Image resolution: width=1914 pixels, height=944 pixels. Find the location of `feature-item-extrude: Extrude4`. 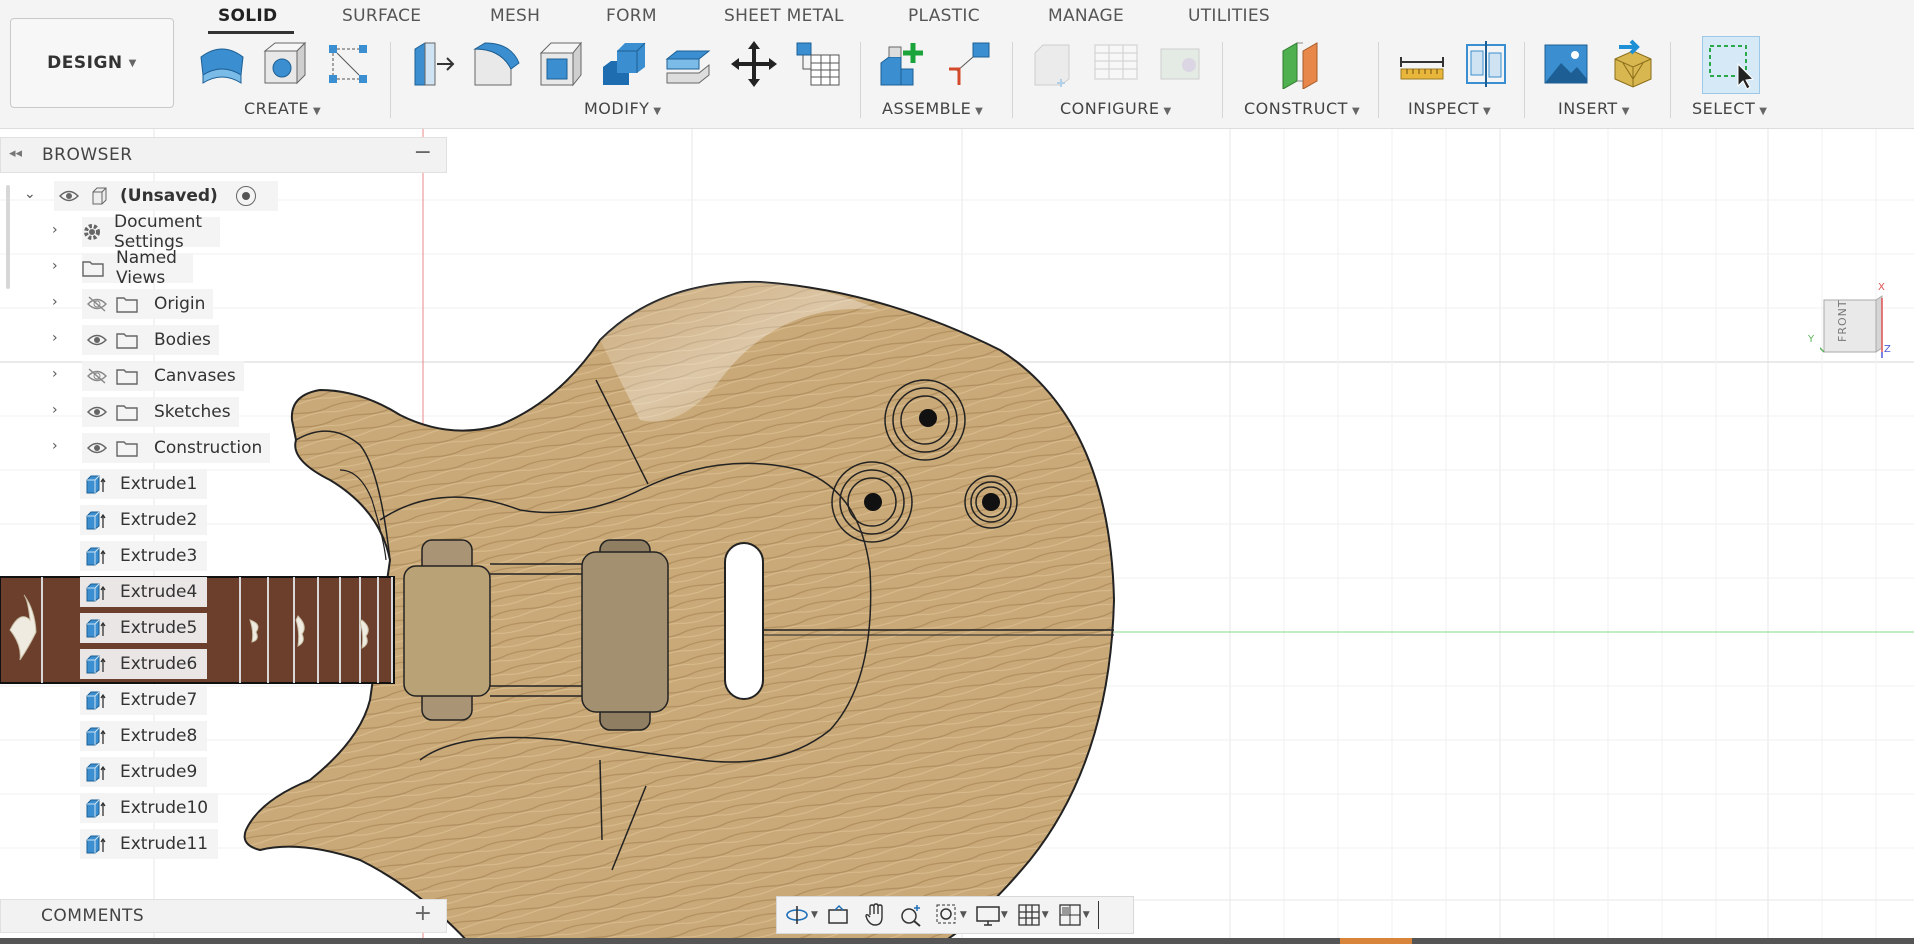

feature-item-extrude: Extrude4 is located at coordinates (144, 592).